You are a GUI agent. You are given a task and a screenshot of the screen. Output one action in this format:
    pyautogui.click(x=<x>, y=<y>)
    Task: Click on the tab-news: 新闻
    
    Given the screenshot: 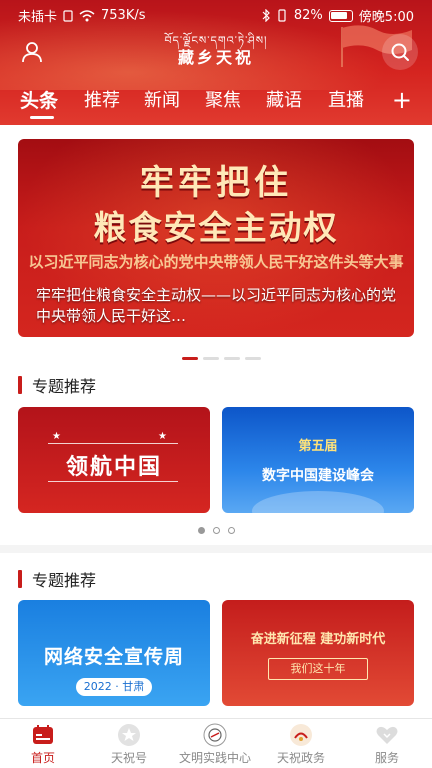 What is the action you would take?
    pyautogui.click(x=162, y=101)
    